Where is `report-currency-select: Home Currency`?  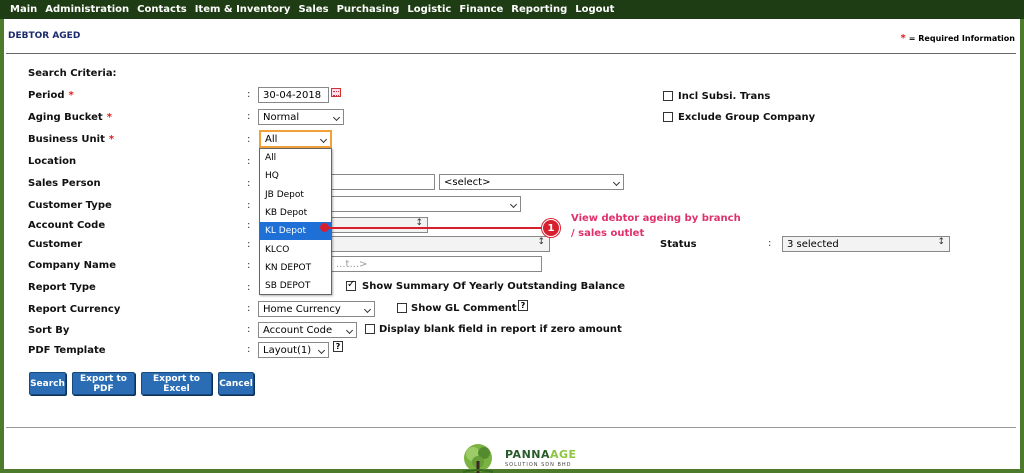
report-currency-select: Home Currency is located at coordinates (316, 309).